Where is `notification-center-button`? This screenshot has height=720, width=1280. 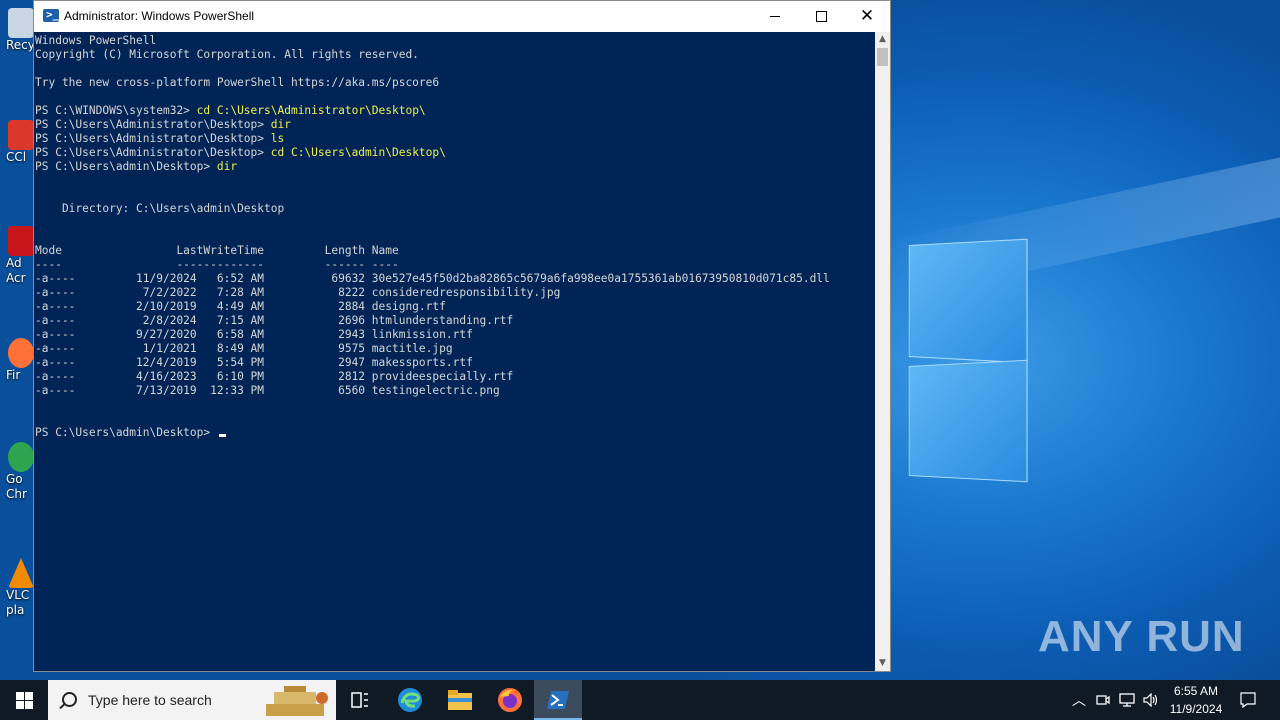
notification-center-button is located at coordinates (1248, 700).